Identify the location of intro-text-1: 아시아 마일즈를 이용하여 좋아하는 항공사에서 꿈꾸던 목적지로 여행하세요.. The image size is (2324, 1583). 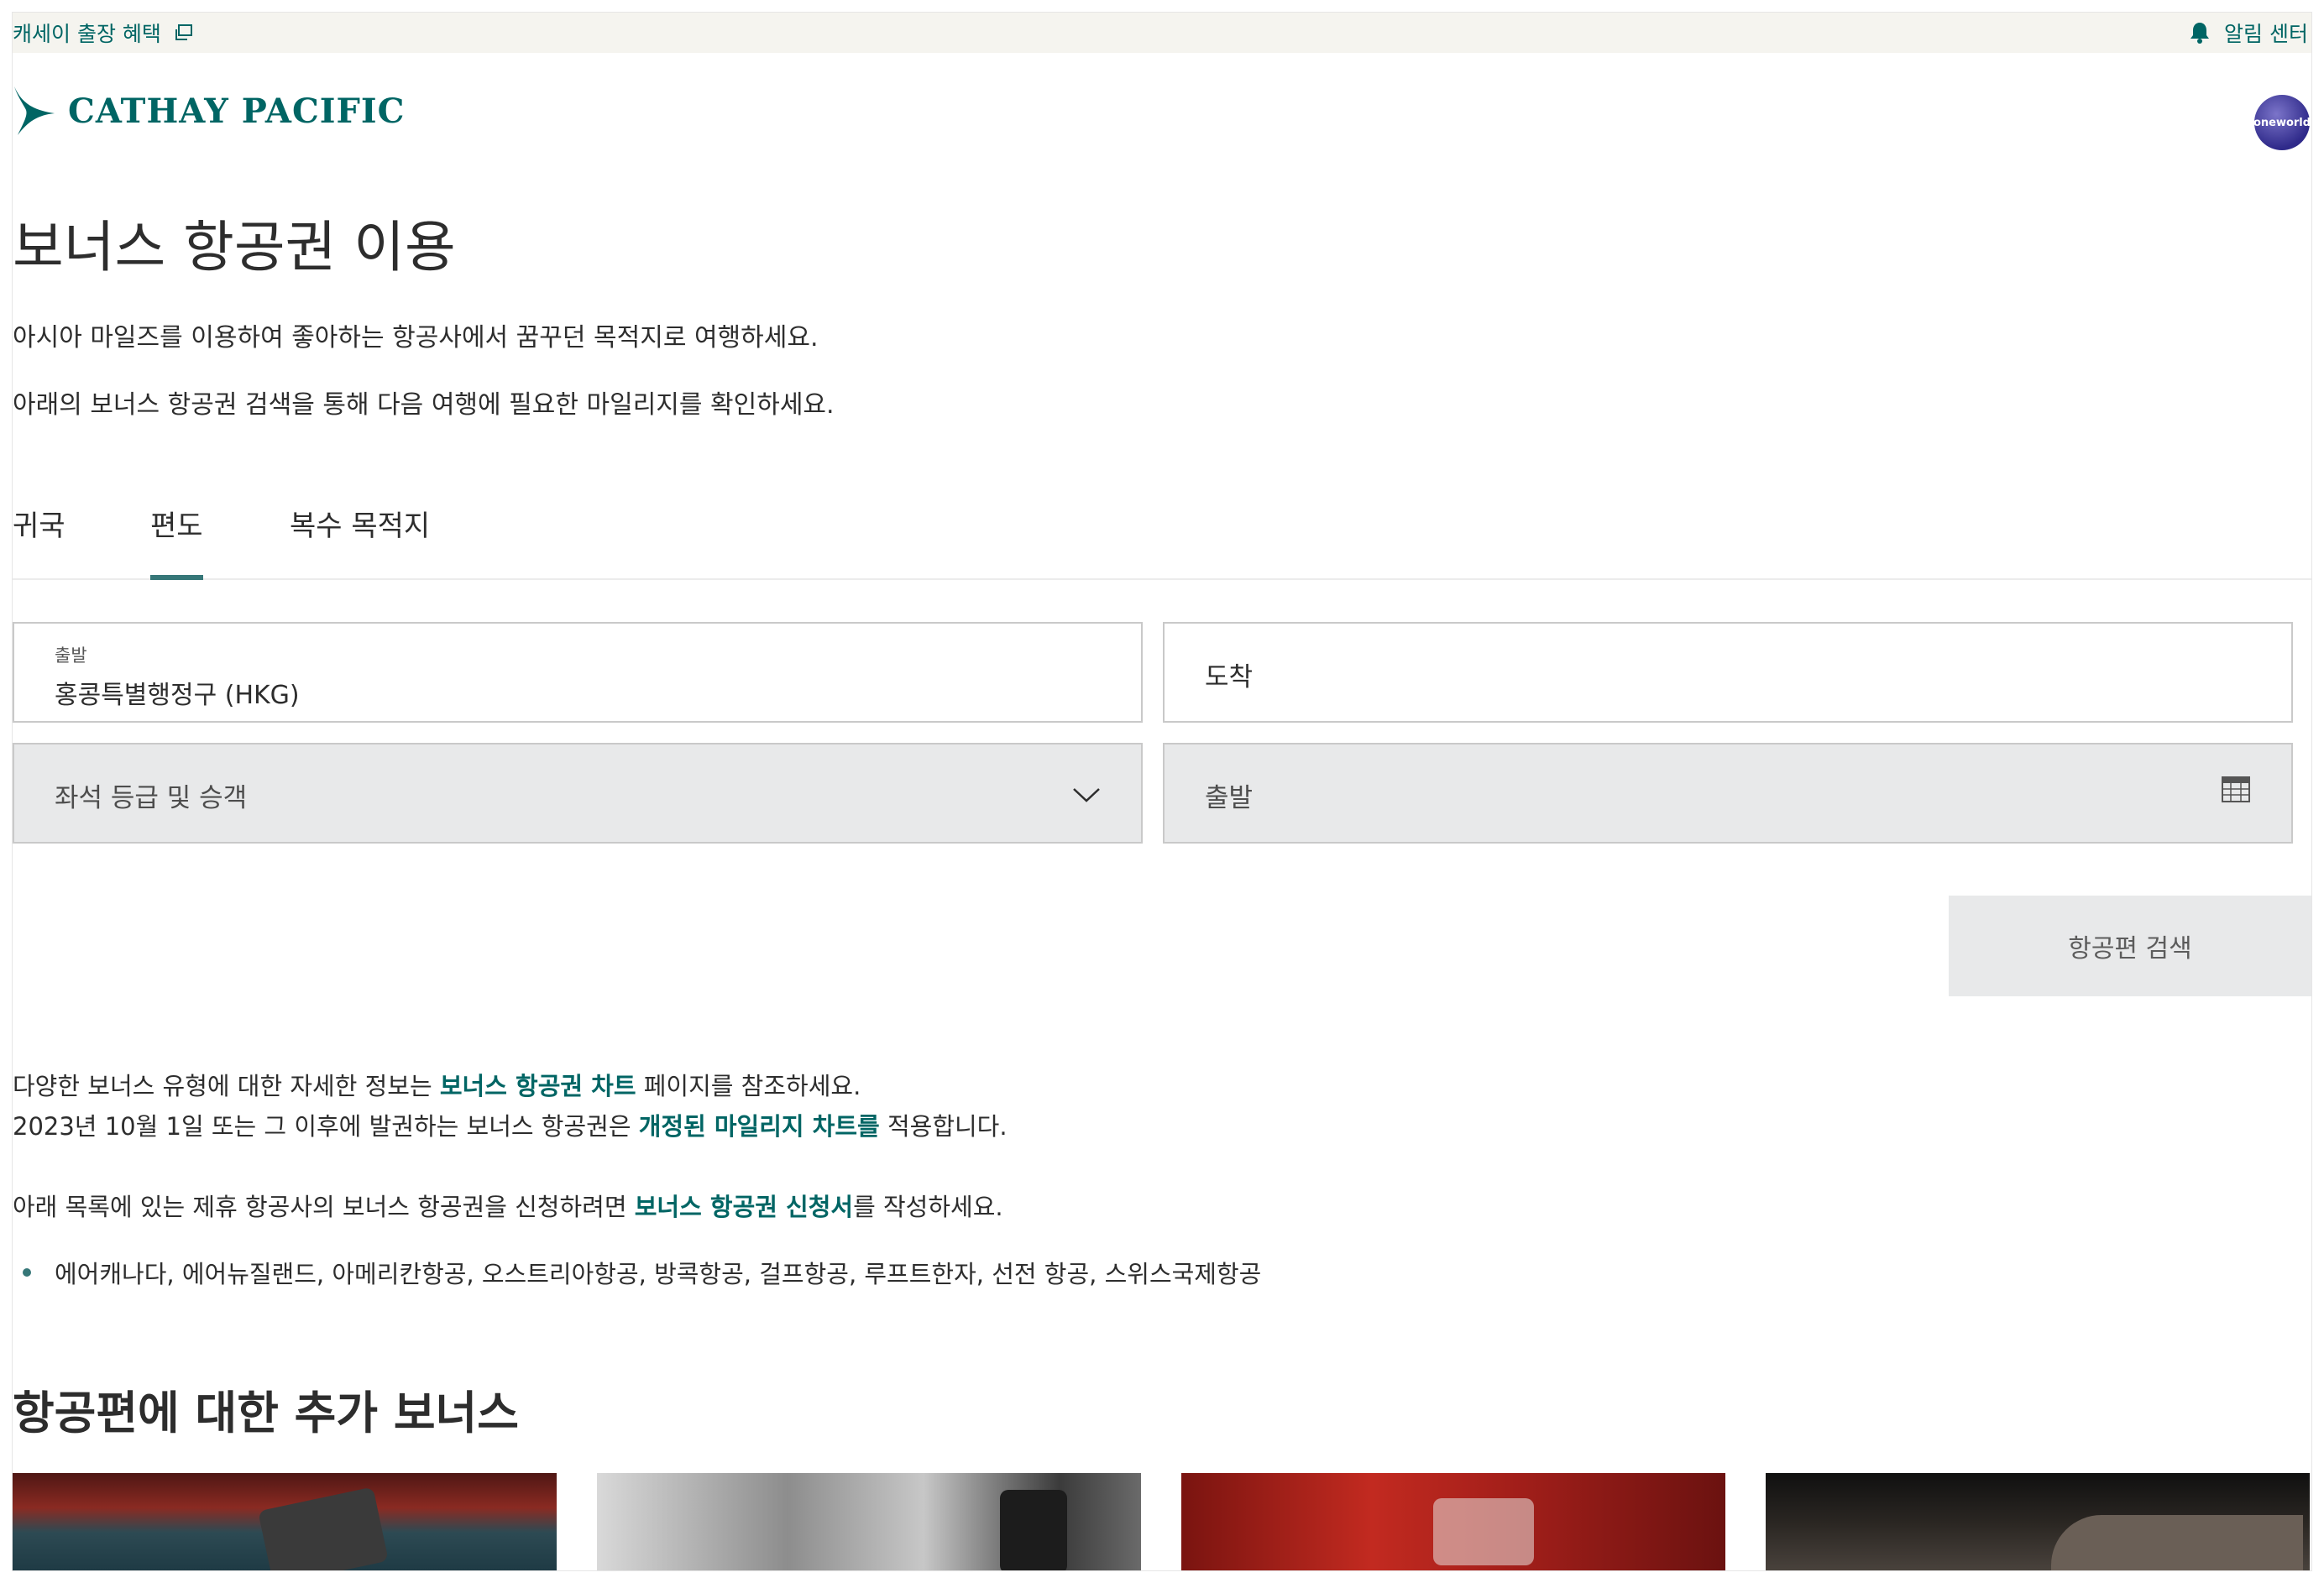
(416, 338).